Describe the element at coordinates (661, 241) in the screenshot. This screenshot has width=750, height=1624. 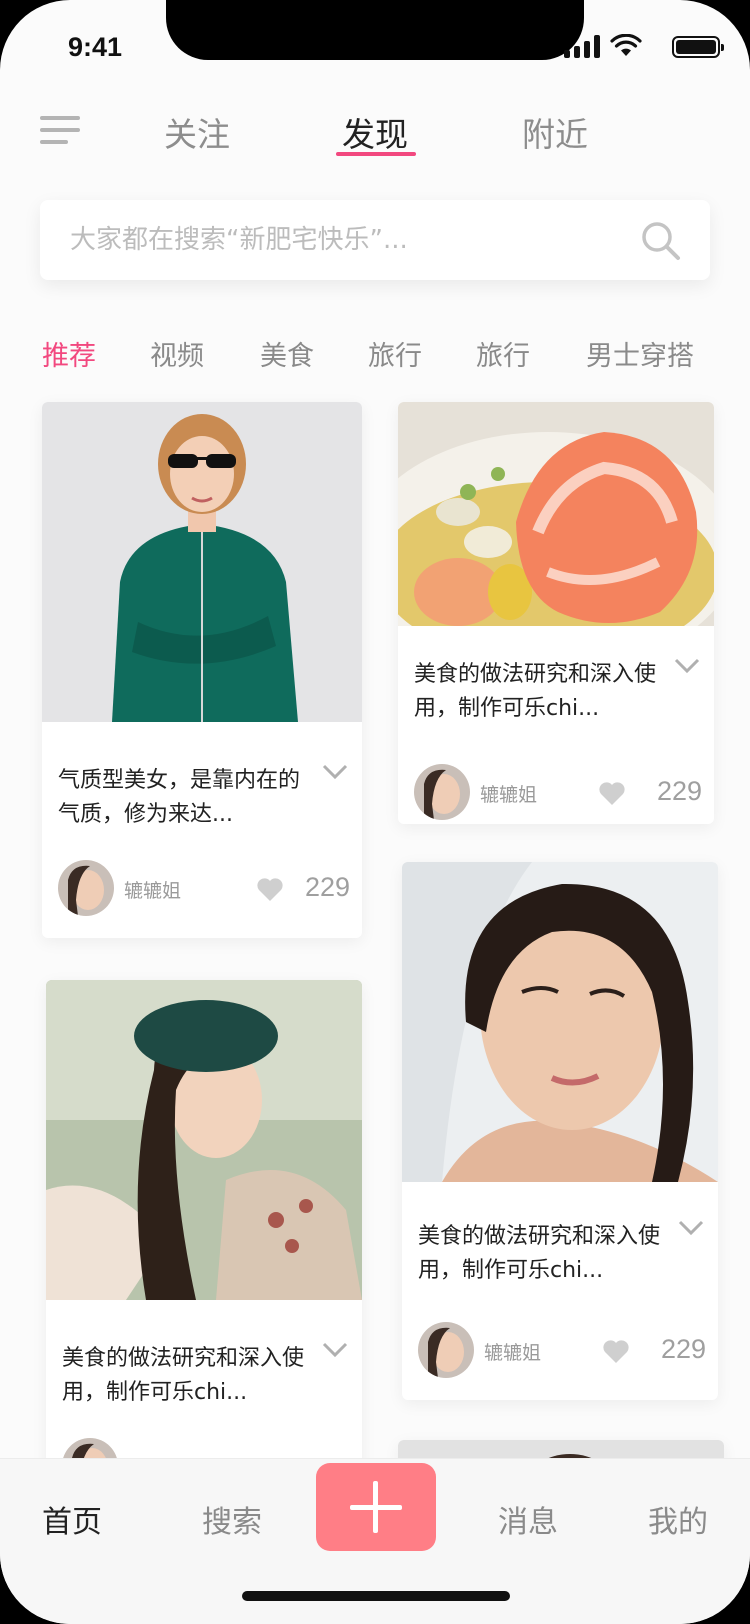
I see `search-icon` at that location.